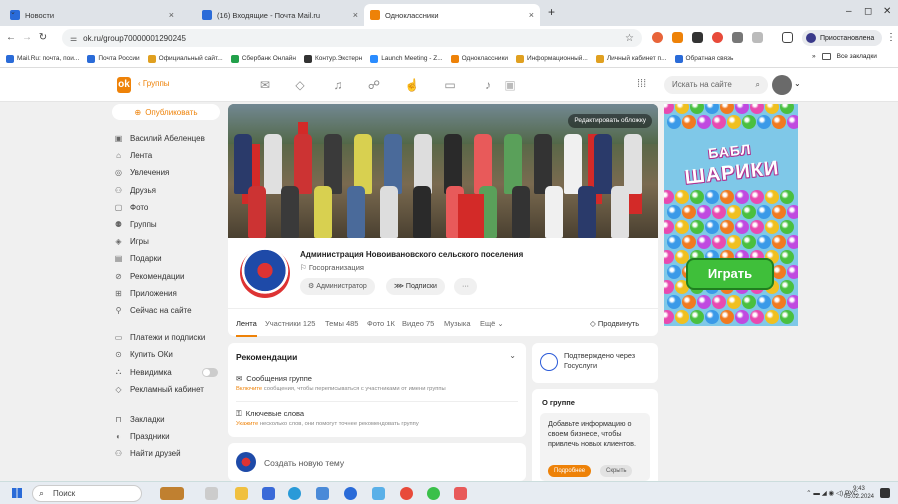 This screenshot has width=898, height=504. Describe the element at coordinates (168, 190) in the screenshot. I see `sidebar-item: ⚇ Друзья` at that location.